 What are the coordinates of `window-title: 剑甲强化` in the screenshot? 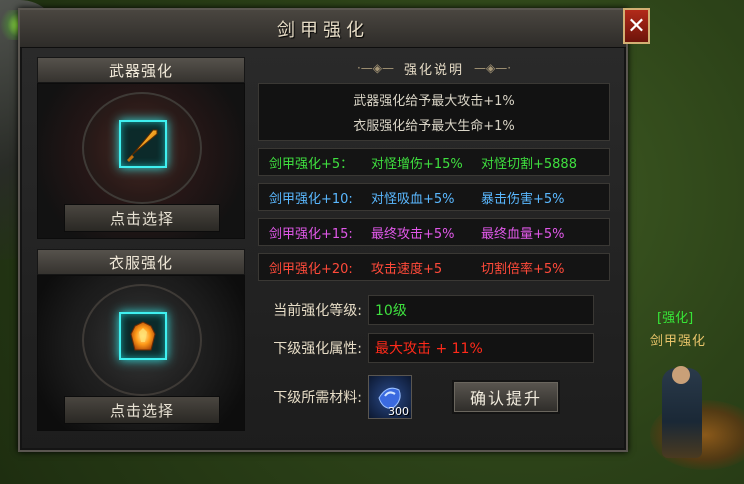 It's located at (323, 30).